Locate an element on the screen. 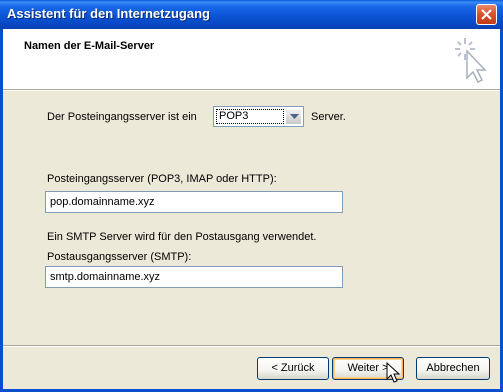 The image size is (503, 392). incoming-type-select: POP3 is located at coordinates (258, 116).